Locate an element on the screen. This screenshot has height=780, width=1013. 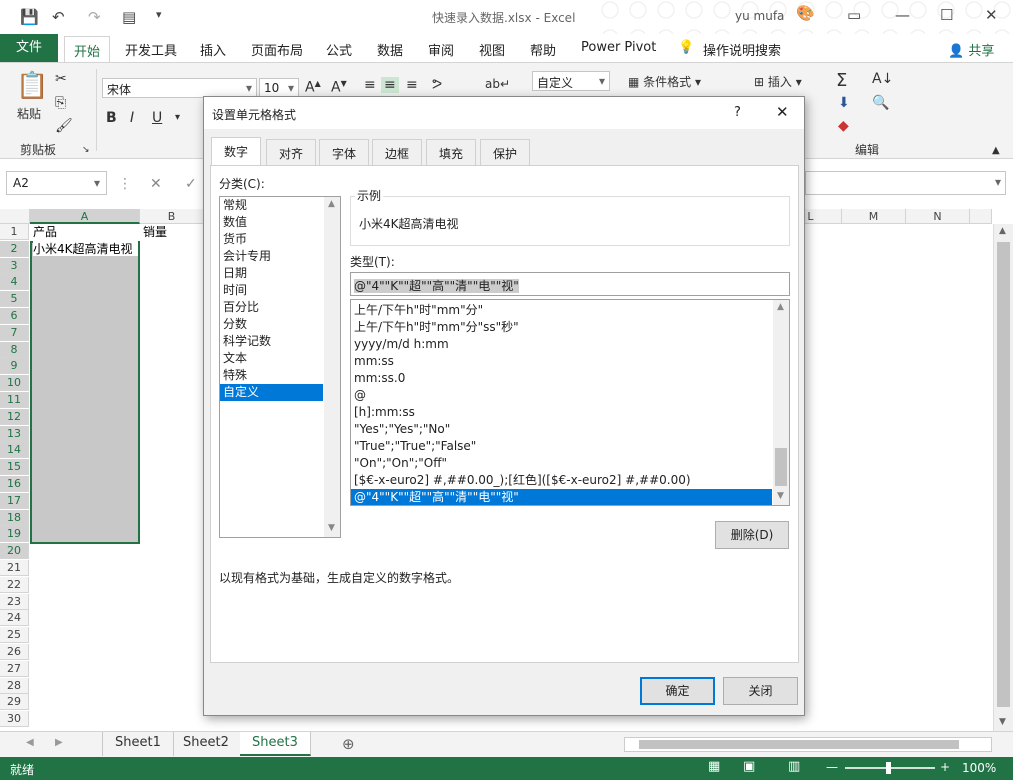
cancel-entry-icon: ✕ is located at coordinates (156, 184).